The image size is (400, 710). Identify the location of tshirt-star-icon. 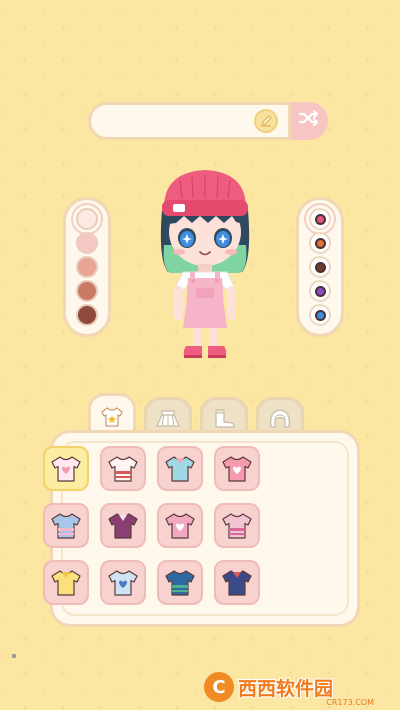
(112, 416).